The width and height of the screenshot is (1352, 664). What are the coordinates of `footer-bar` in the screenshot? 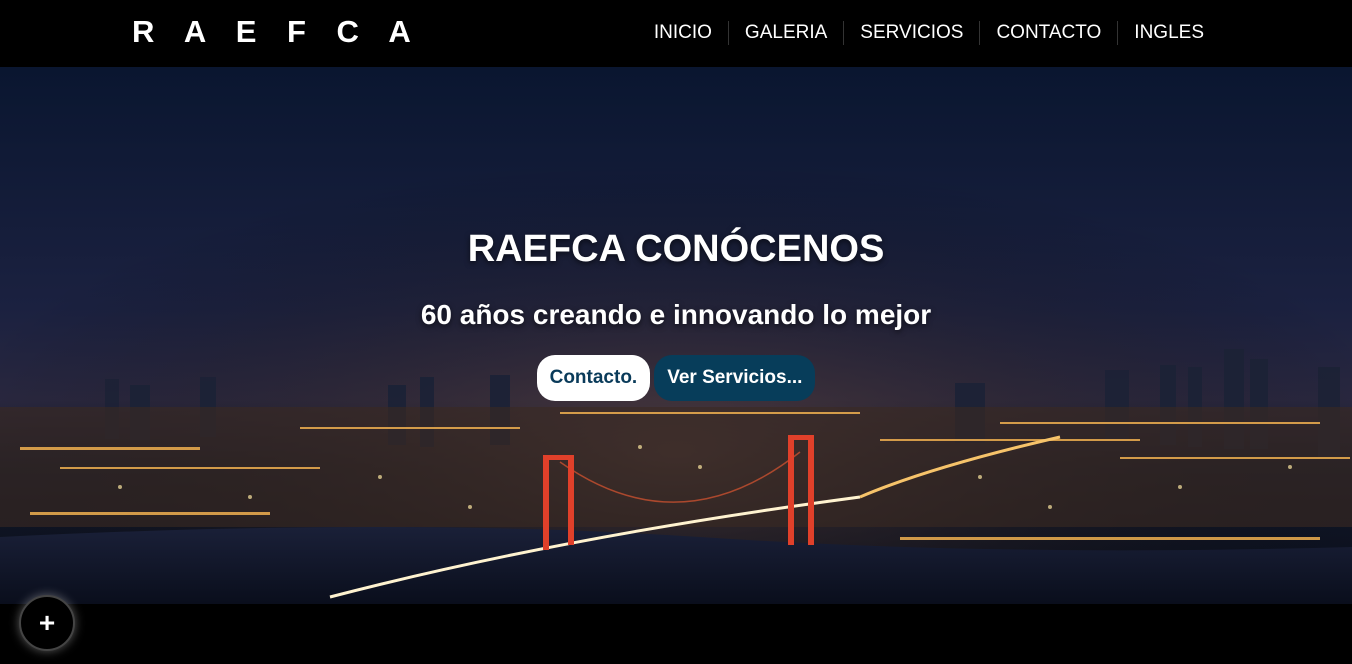 It's located at (676, 634).